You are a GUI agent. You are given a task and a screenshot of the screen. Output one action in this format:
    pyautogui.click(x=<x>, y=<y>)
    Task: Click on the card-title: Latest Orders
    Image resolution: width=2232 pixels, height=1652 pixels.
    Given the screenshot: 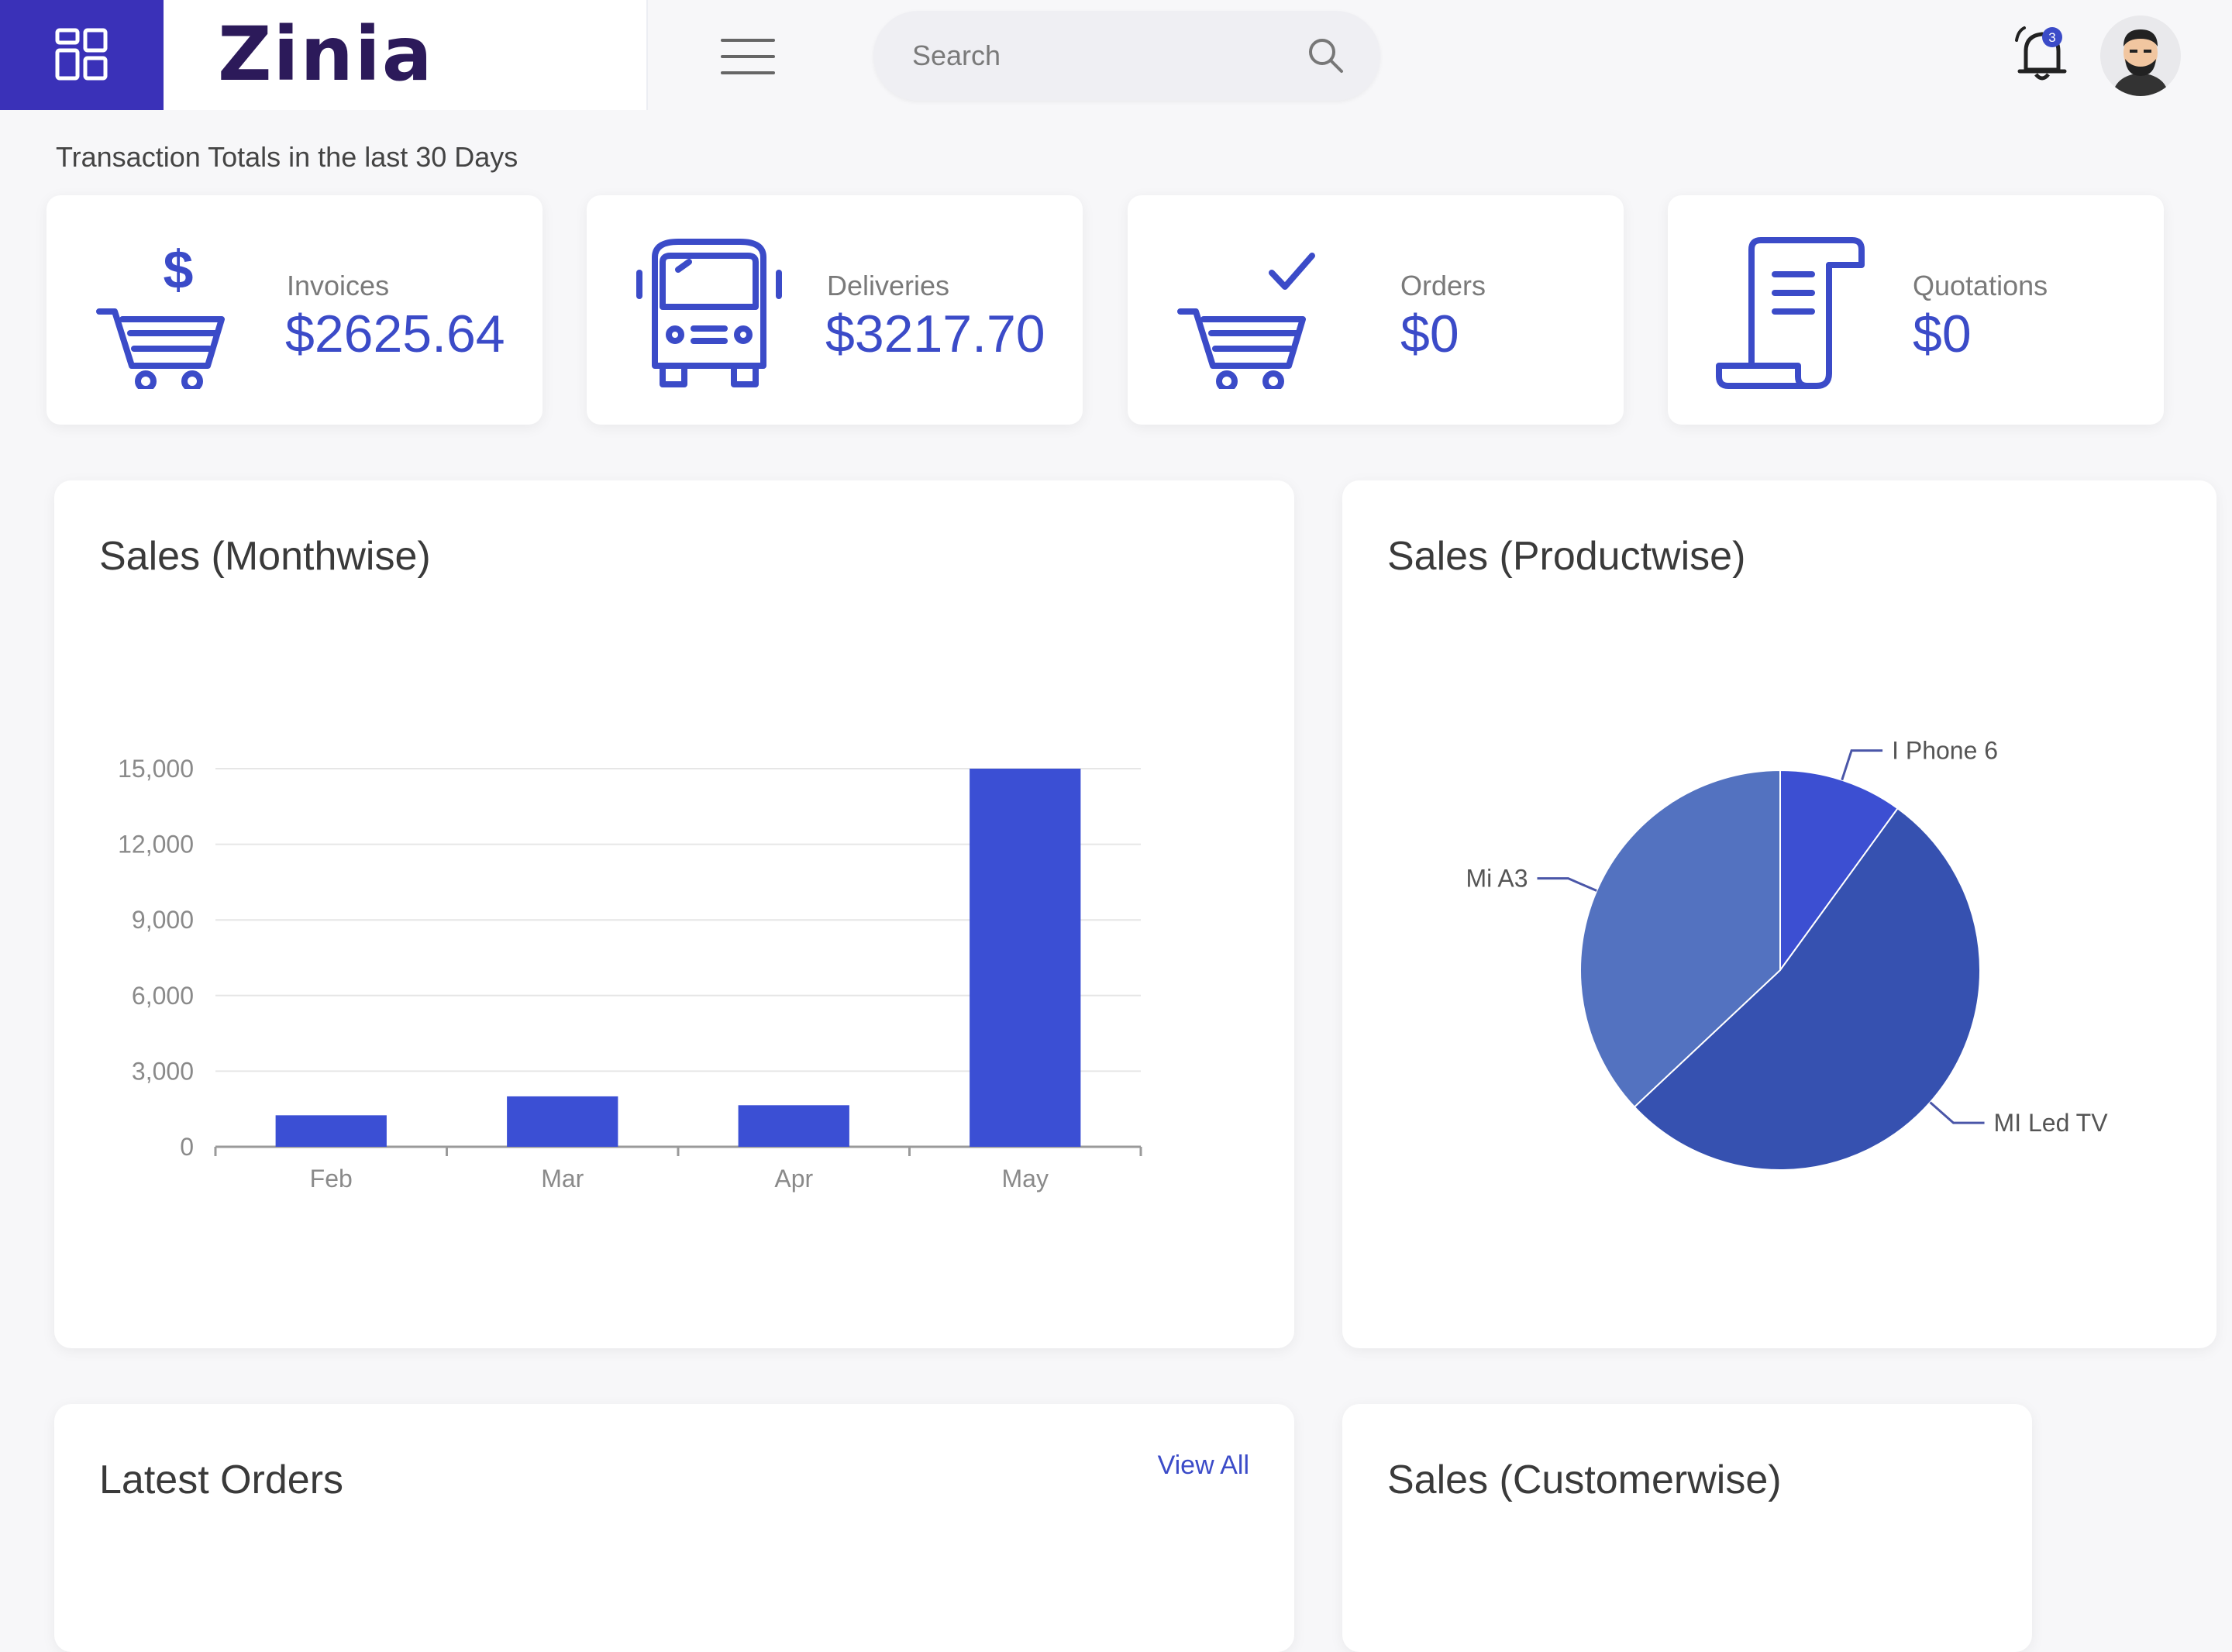 What is the action you would take?
    pyautogui.click(x=221, y=1480)
    